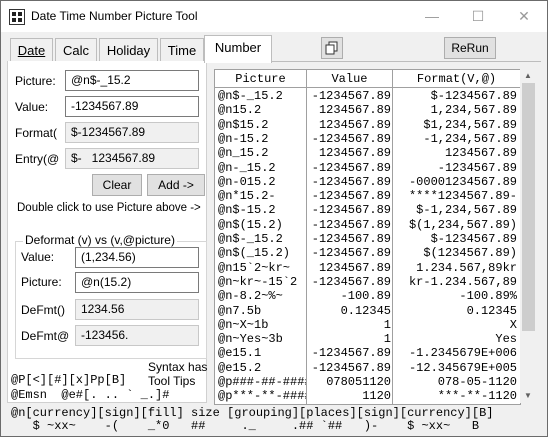 The image size is (548, 437). What do you see at coordinates (478, 16) in the screenshot?
I see `maximize-button: ☐` at bounding box center [478, 16].